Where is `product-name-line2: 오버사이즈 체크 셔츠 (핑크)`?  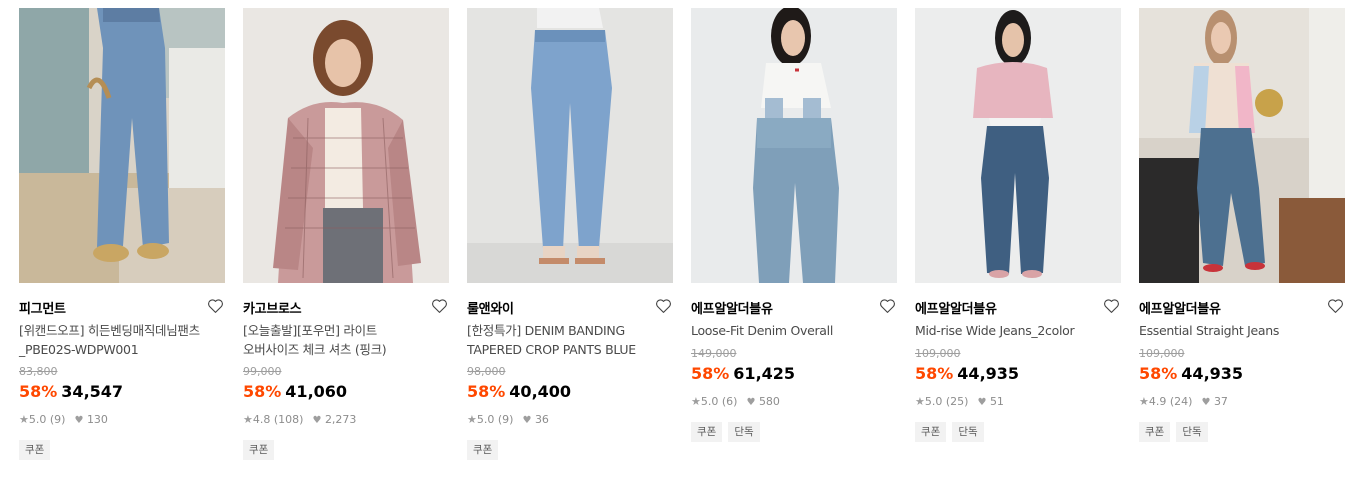
product-name-line2: 오버사이즈 체크 셔츠 (핑크) is located at coordinates (346, 349).